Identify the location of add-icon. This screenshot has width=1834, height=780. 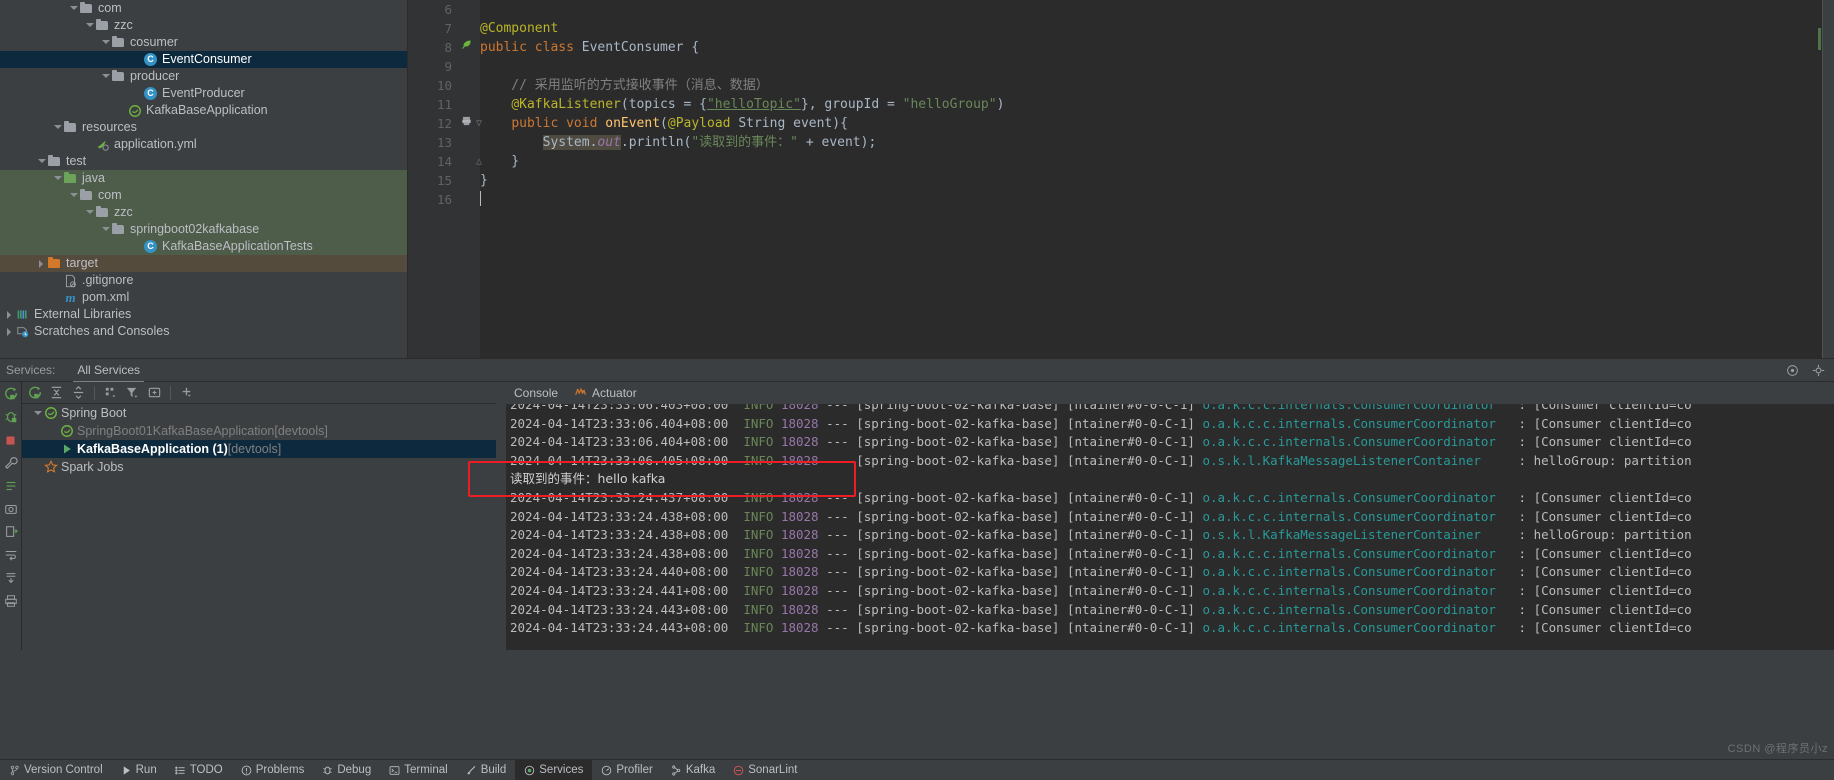
(186, 393).